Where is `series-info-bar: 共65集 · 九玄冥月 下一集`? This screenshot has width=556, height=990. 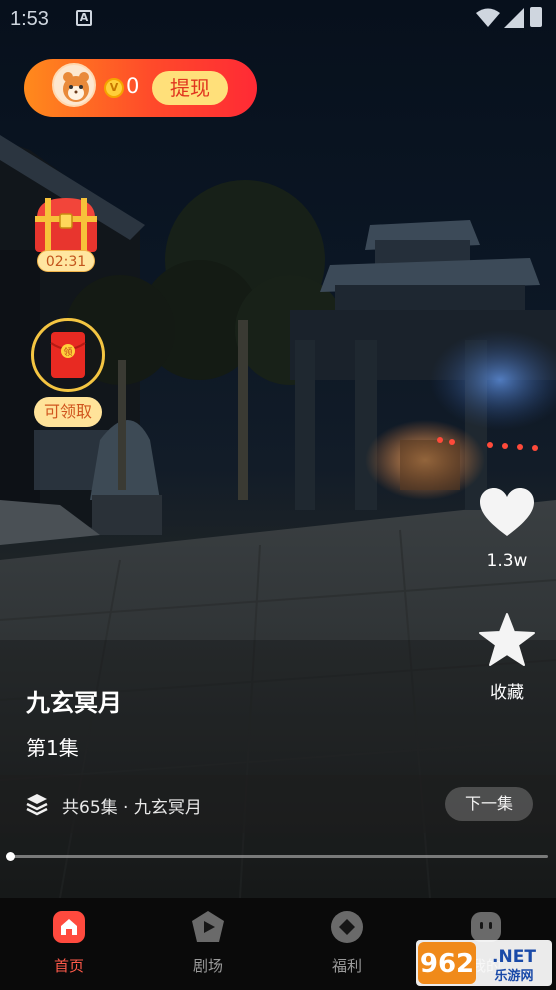
series-info-bar: 共65集 · 九玄冥月 下一集 is located at coordinates (278, 804).